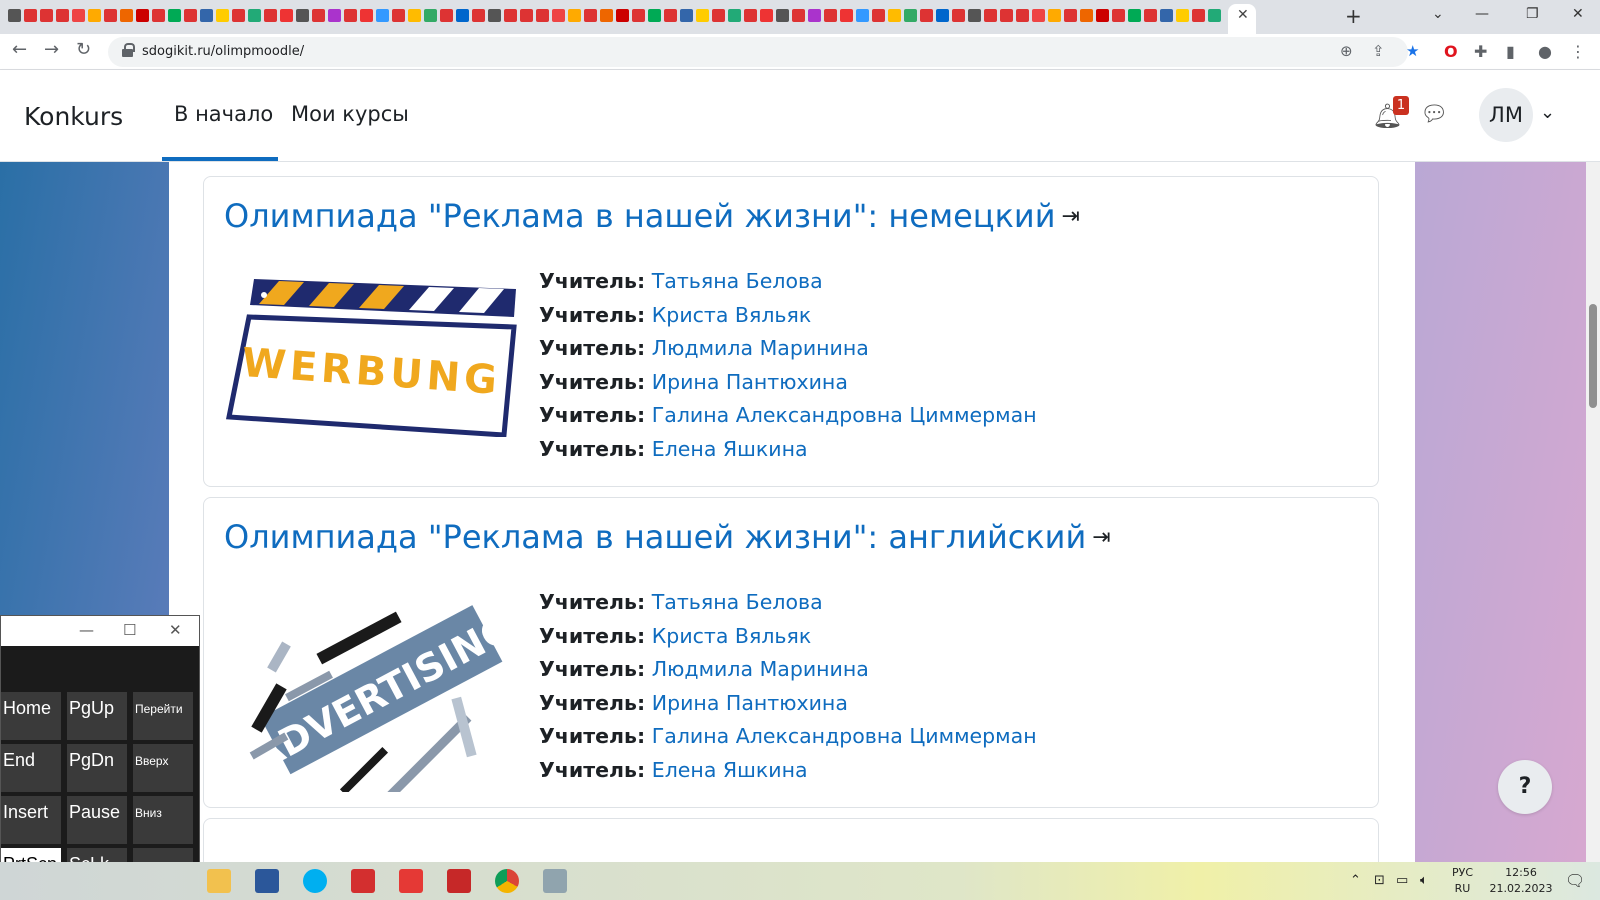  Describe the element at coordinates (1378, 51) in the screenshot. I see `share-icon: ⇪` at that location.